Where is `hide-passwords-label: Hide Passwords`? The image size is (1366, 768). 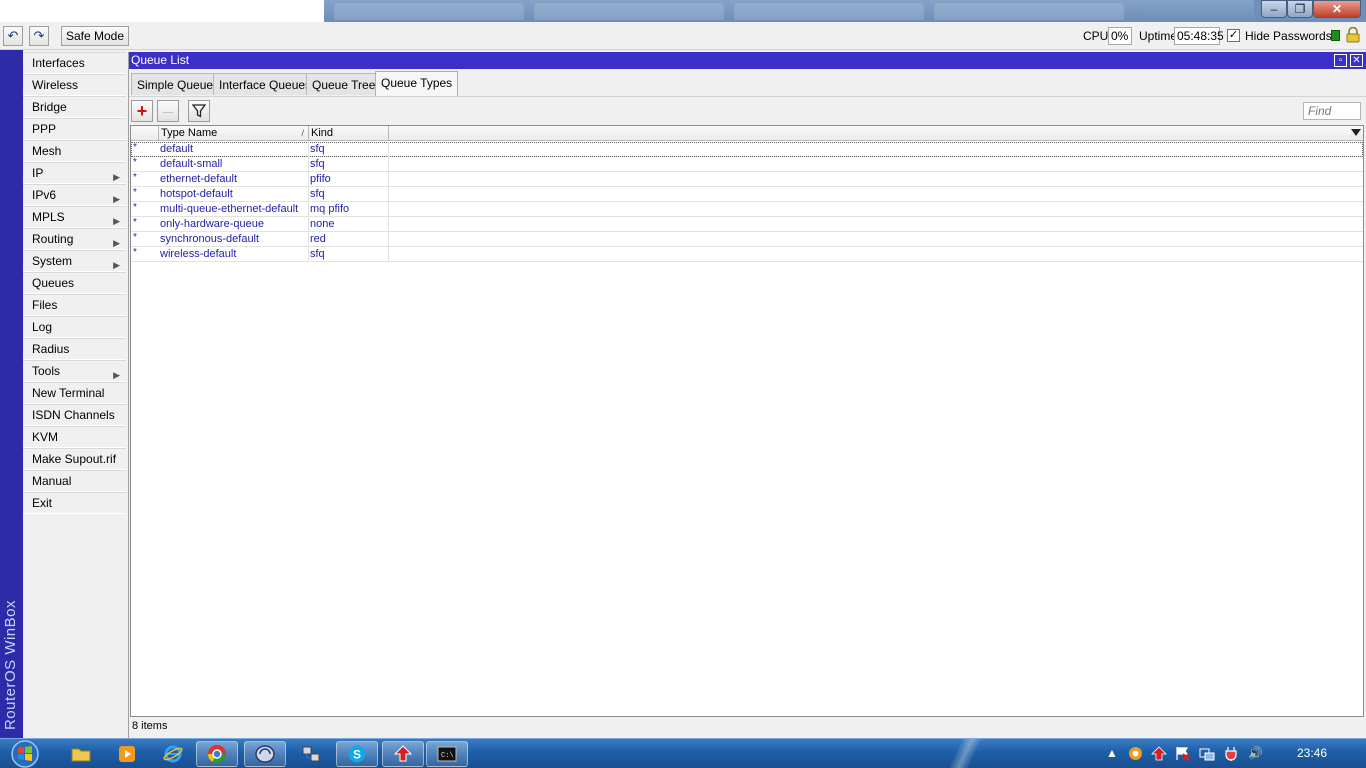 hide-passwords-label: Hide Passwords is located at coordinates (1288, 36).